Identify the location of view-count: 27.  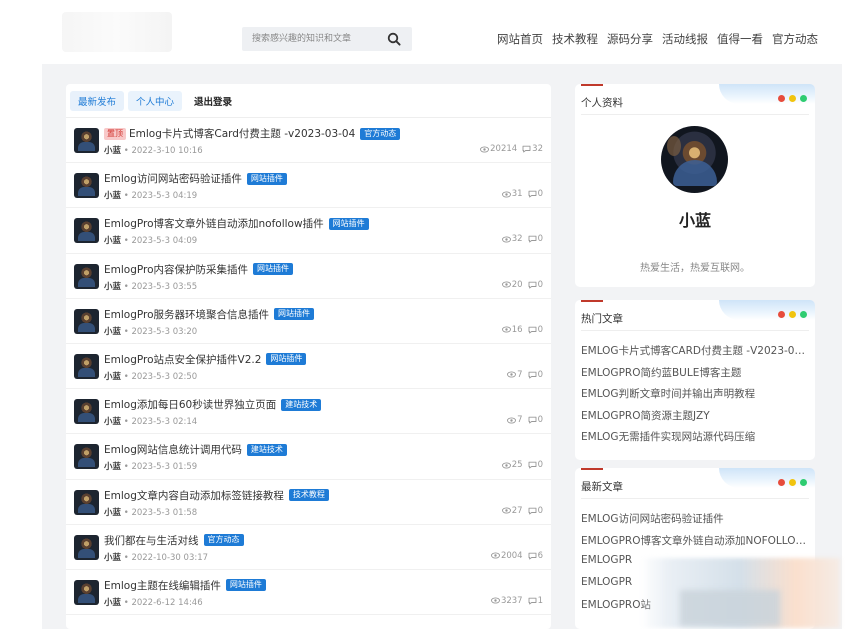
(512, 511).